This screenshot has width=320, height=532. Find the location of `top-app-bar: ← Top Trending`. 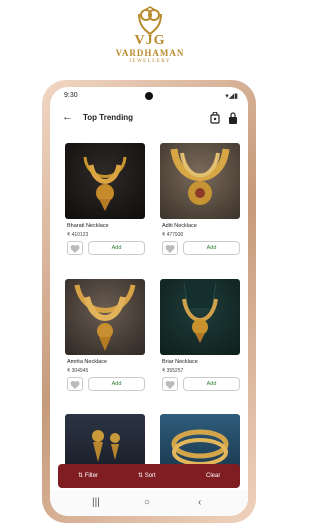

top-app-bar: ← Top Trending is located at coordinates (149, 117).